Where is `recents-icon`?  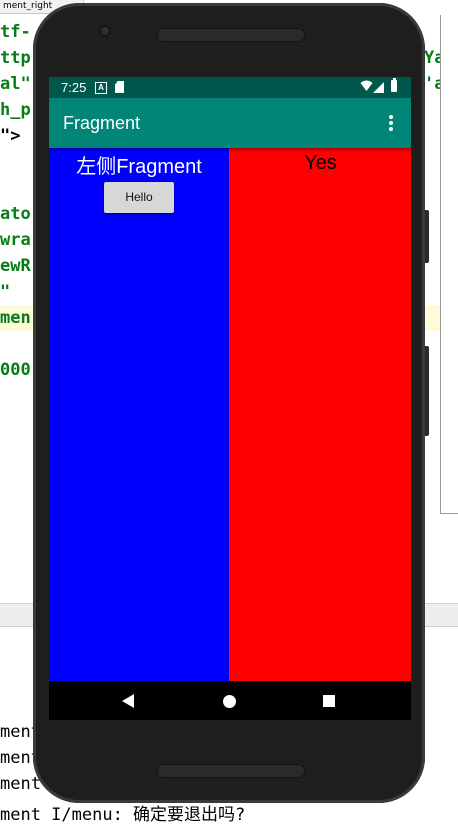 recents-icon is located at coordinates (329, 701).